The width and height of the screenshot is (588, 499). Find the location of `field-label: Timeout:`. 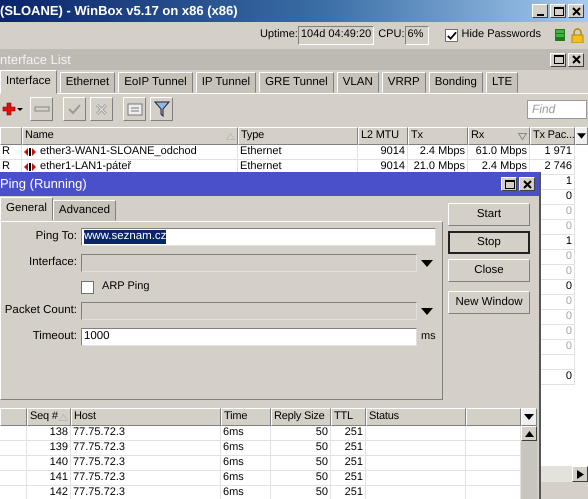

field-label: Timeout: is located at coordinates (55, 337).